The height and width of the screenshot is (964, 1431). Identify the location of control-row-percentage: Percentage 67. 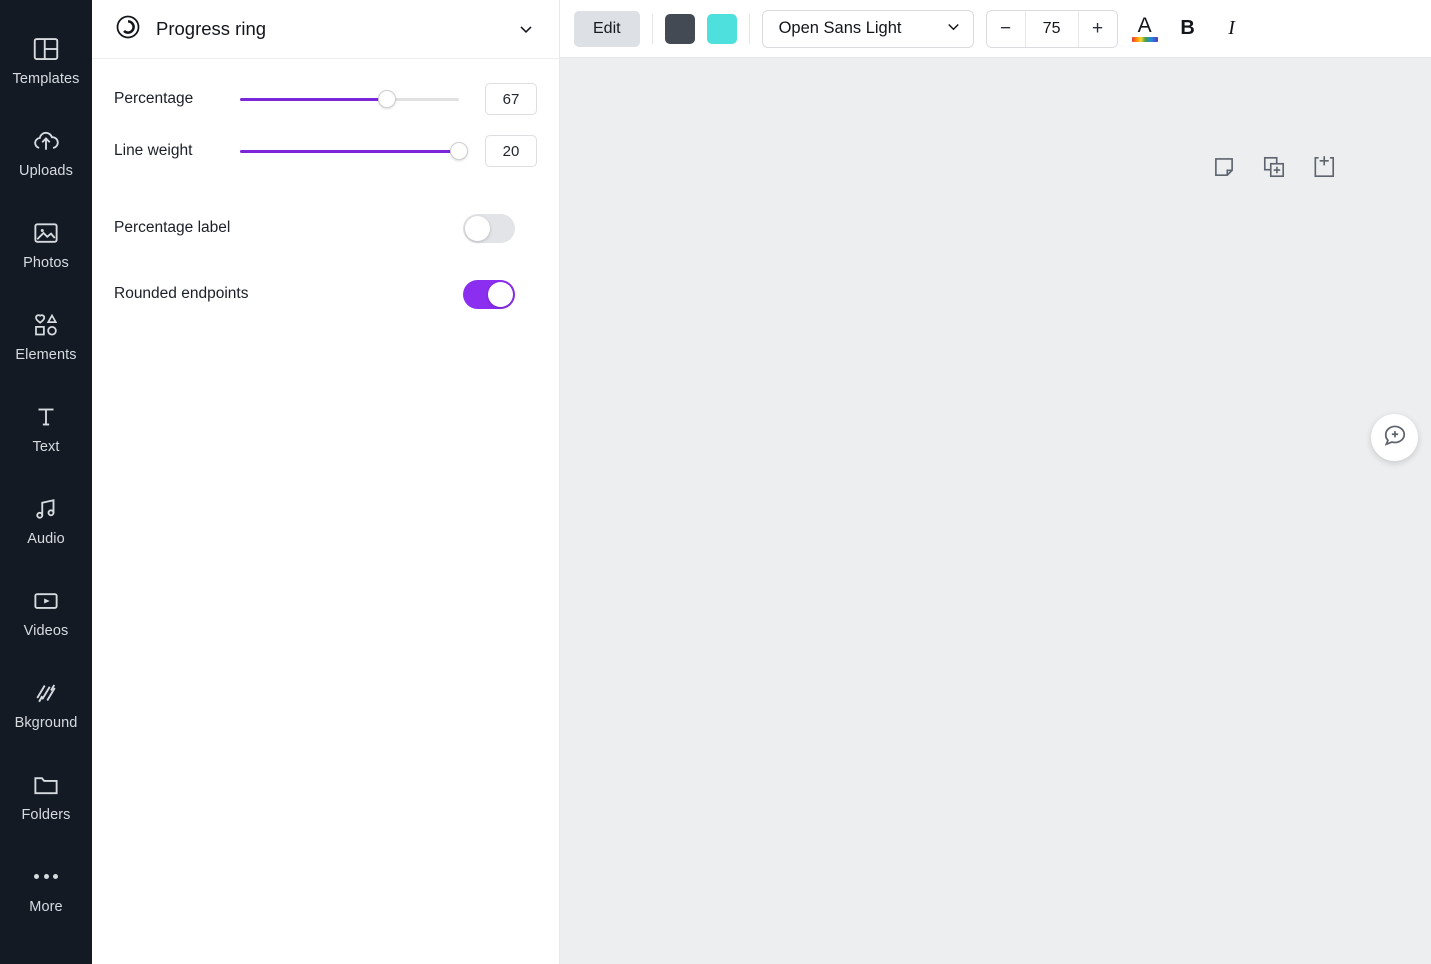
(325, 99).